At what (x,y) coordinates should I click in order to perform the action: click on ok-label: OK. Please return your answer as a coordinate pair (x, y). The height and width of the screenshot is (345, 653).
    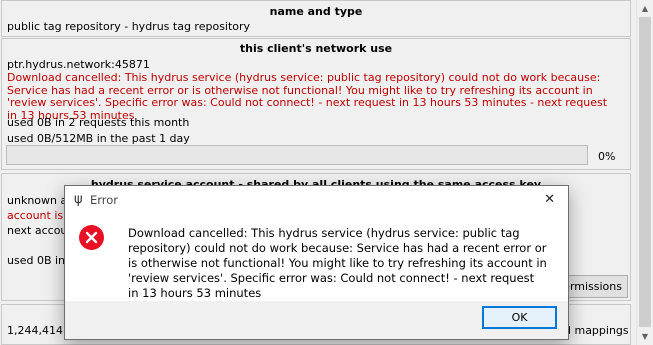
    Looking at the image, I should click on (519, 317).